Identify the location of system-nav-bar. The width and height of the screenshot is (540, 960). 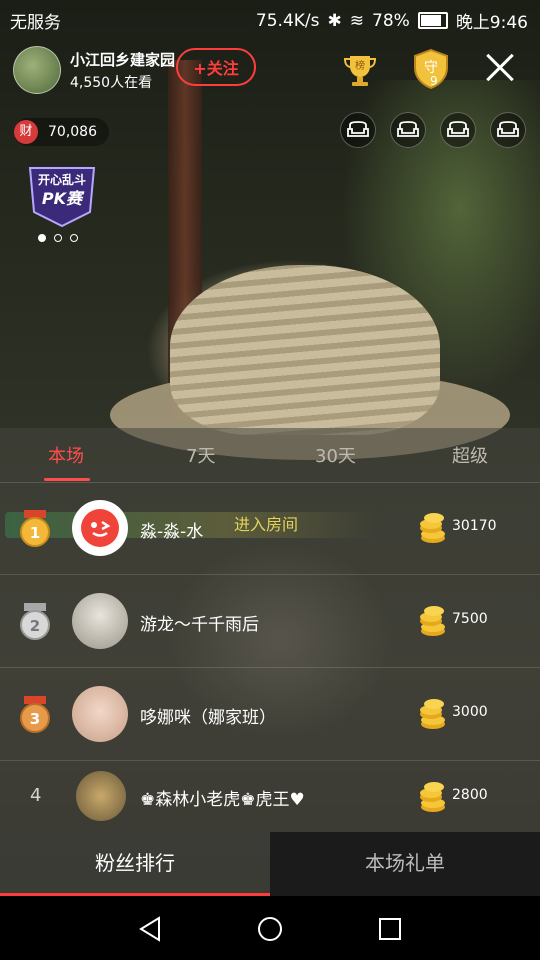
(270, 928).